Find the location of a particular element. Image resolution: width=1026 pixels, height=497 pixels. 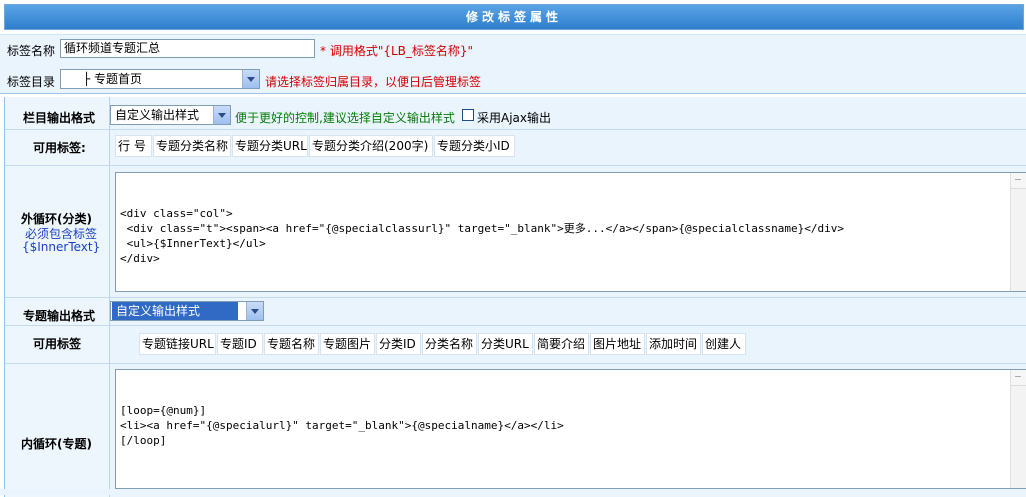

column-output-select: 自定义输出样式 is located at coordinates (170, 115).